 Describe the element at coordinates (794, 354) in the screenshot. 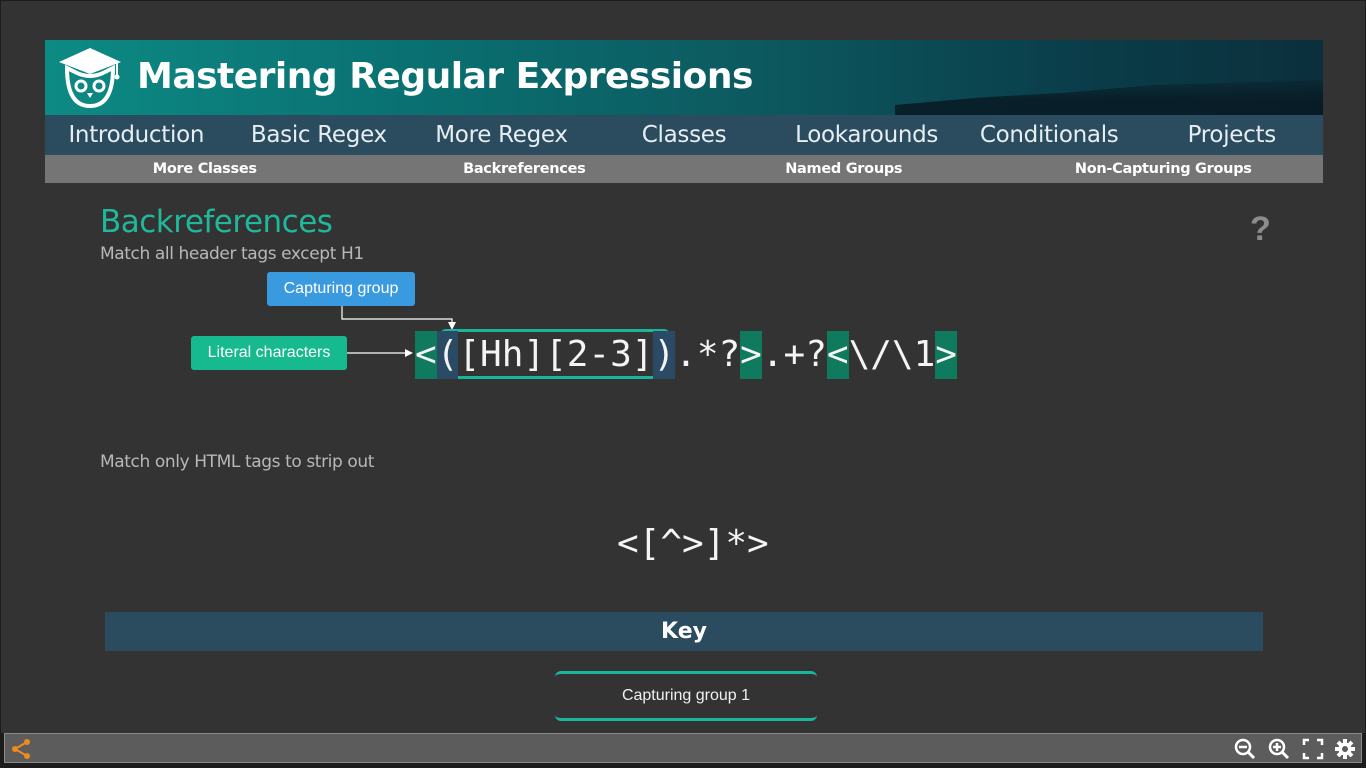

I see `regex-lazy-any-2: .+?` at that location.